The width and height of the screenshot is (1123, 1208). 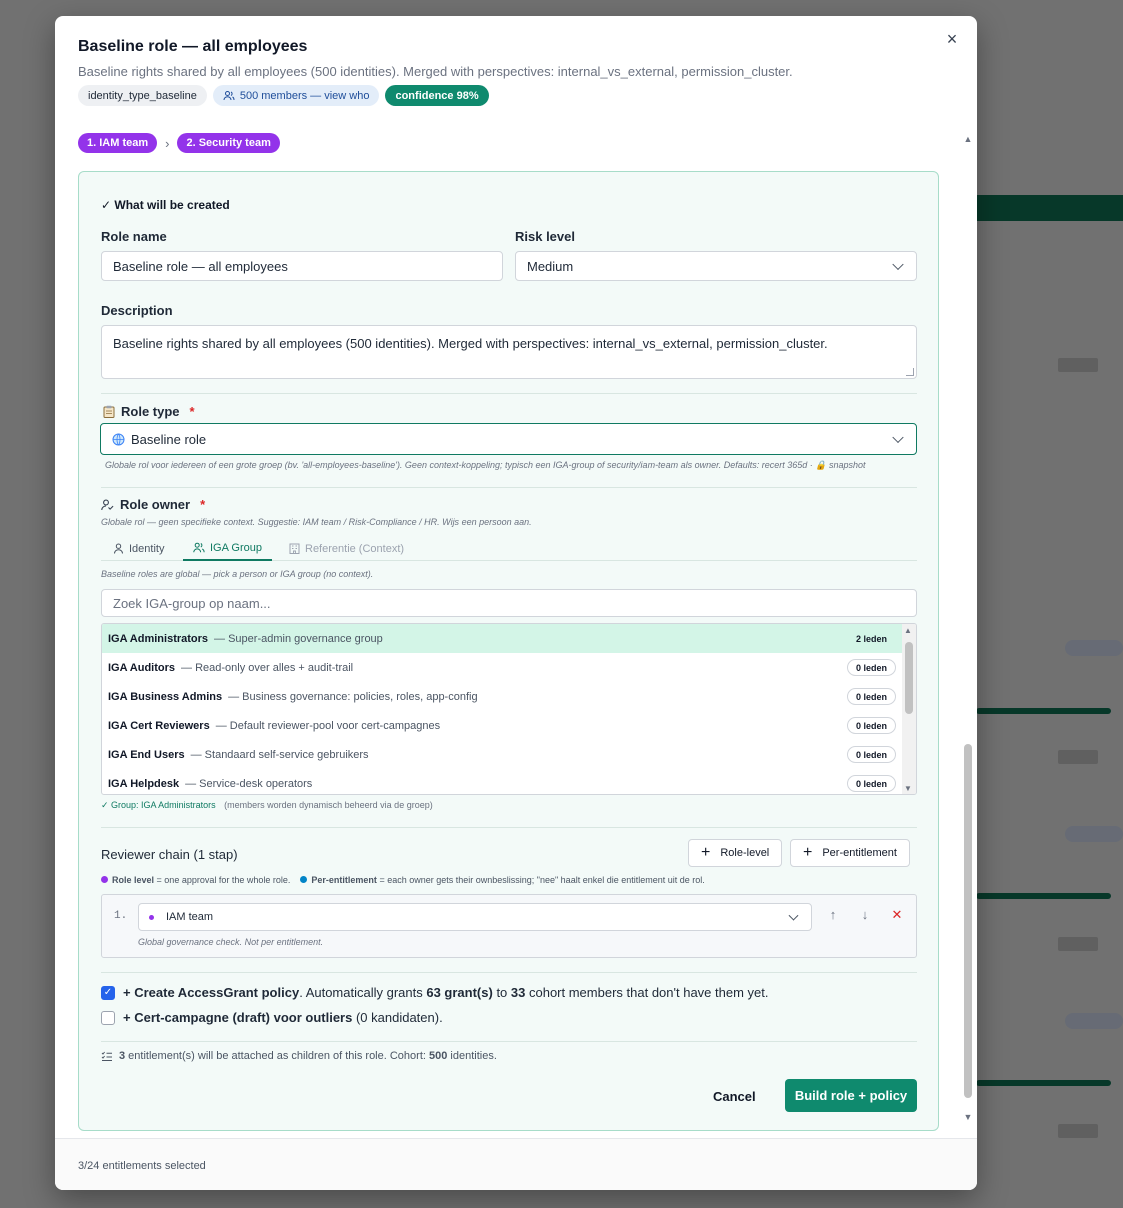 What do you see at coordinates (165, 696) in the screenshot?
I see `group-name: IGA Business Admins` at bounding box center [165, 696].